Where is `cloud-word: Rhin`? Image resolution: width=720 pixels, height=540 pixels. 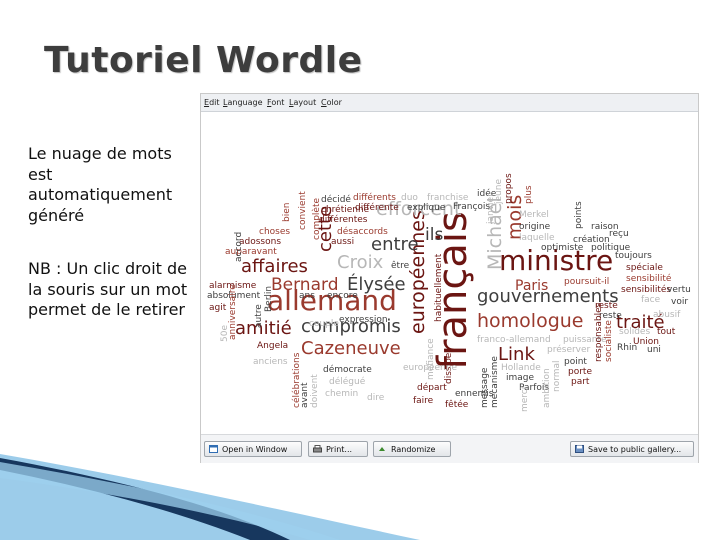
cloud-word: Rhin is located at coordinates (627, 348).